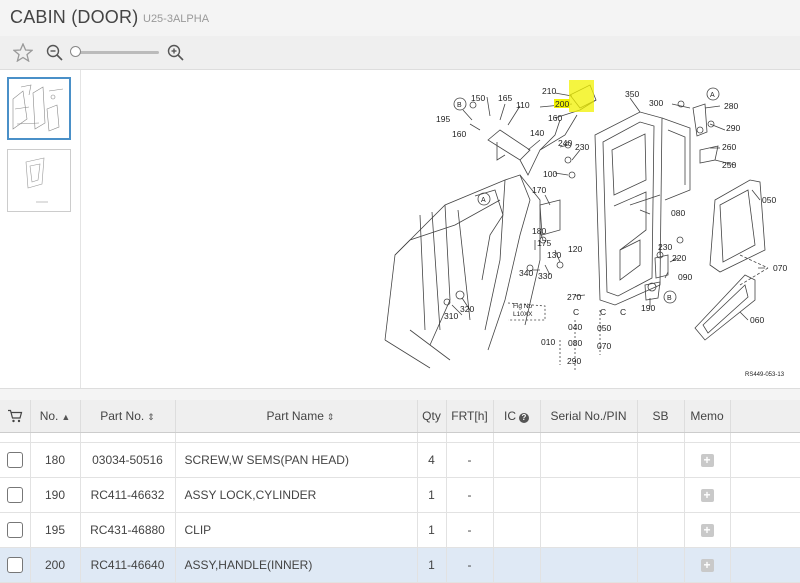  What do you see at coordinates (765, 416) in the screenshot?
I see `blank-column-header` at bounding box center [765, 416].